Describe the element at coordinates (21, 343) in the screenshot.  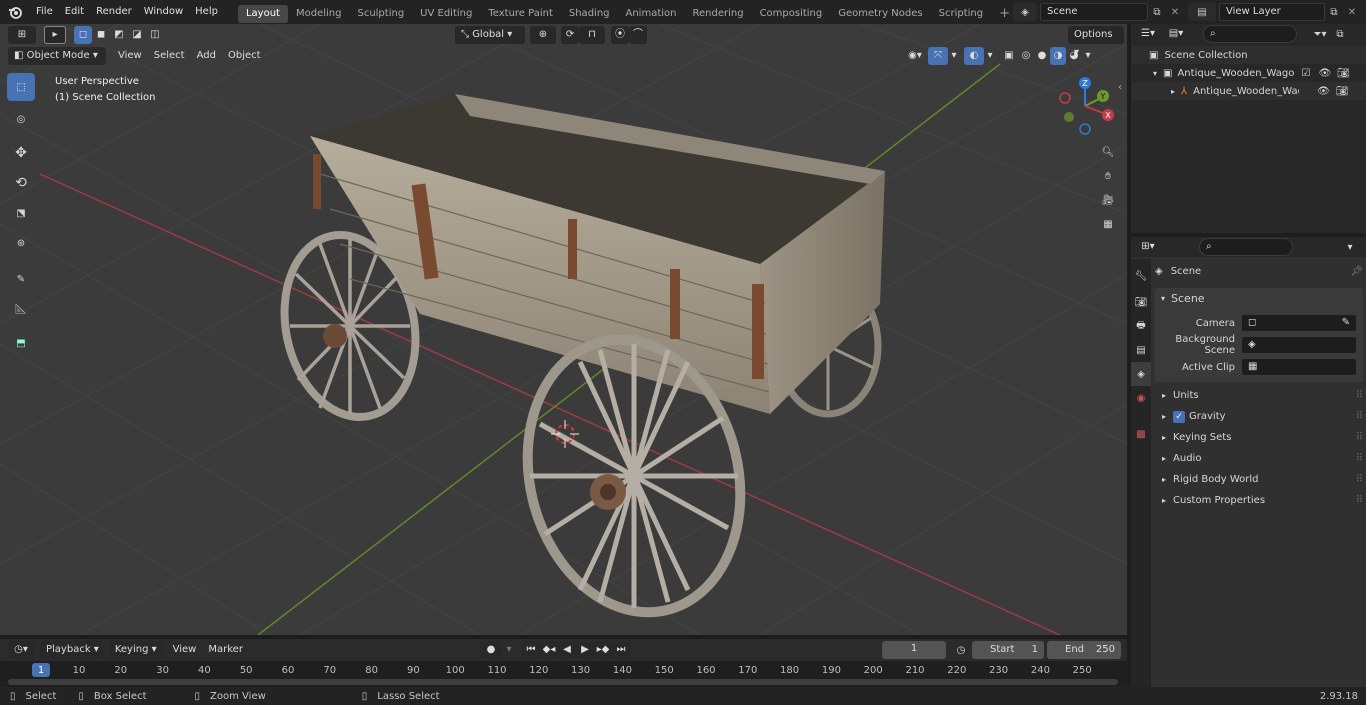
I see `add-cube-tool-icon: ⬒` at that location.